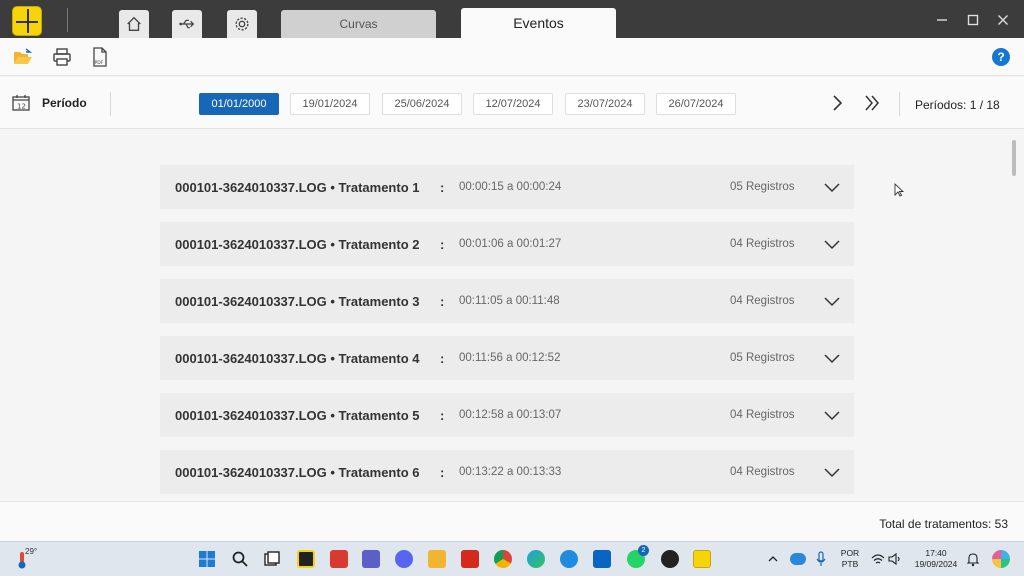 This screenshot has height=576, width=1024. Describe the element at coordinates (973, 559) in the screenshot. I see `notification-bell-icon` at that location.